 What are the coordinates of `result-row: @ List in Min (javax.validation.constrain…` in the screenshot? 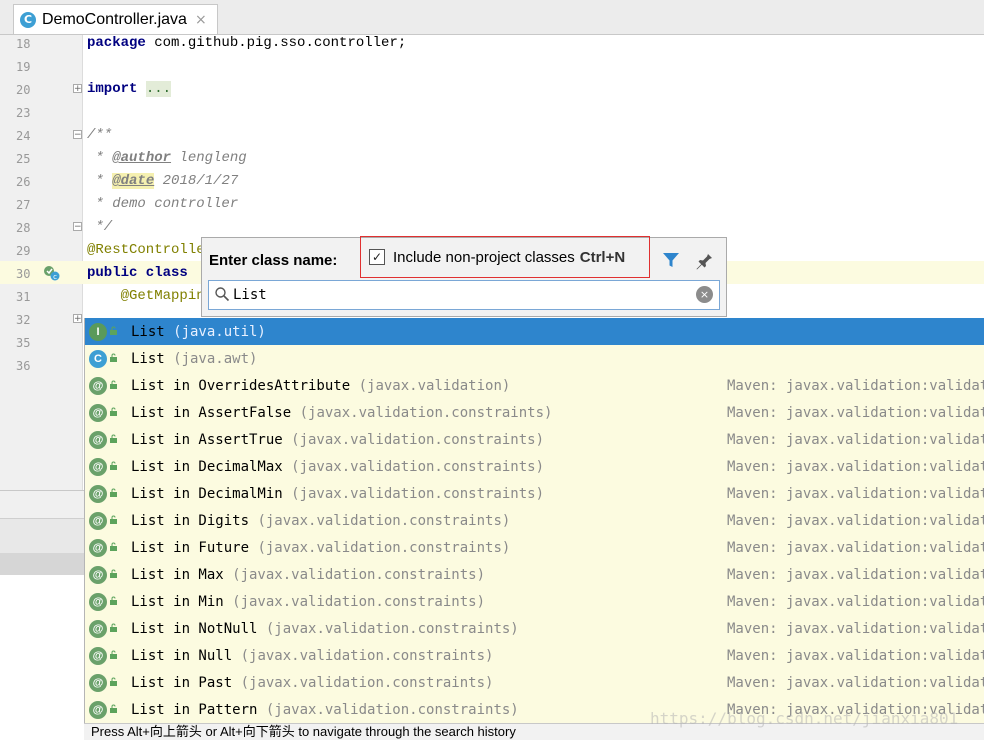 It's located at (534, 601).